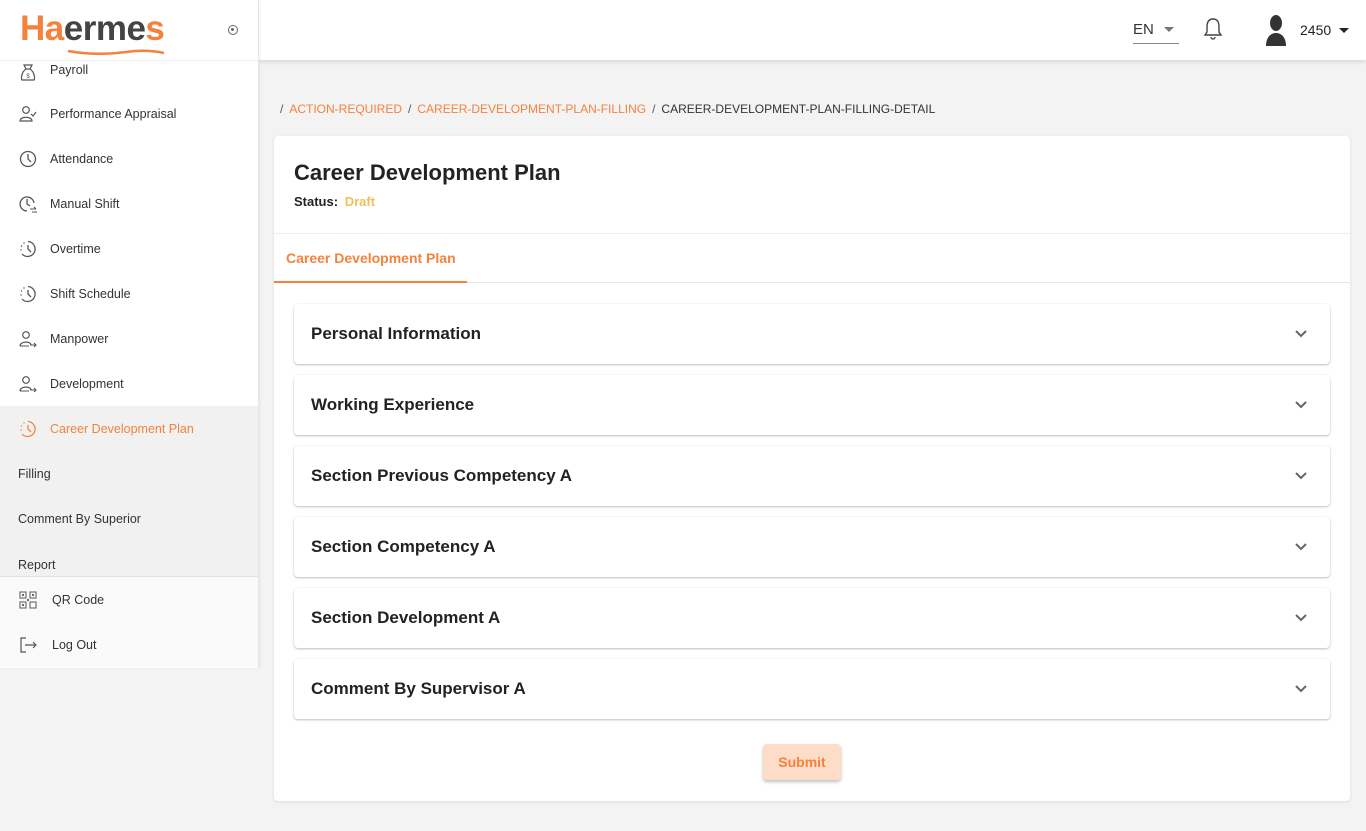 The height and width of the screenshot is (831, 1366). What do you see at coordinates (129, 158) in the screenshot?
I see `sidebar-item-attendance: Attendance` at bounding box center [129, 158].